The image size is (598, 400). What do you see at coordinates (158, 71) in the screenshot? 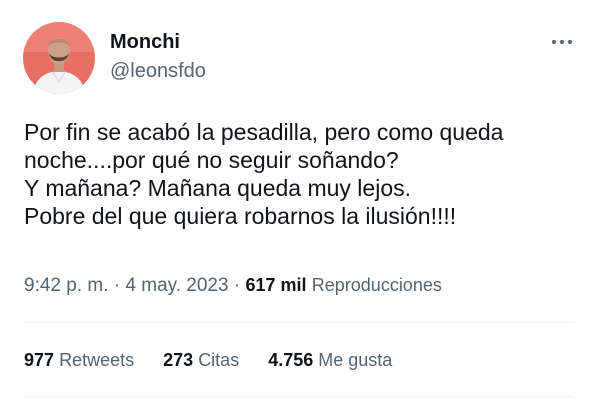
I see `author-handle: @leonsfdo` at bounding box center [158, 71].